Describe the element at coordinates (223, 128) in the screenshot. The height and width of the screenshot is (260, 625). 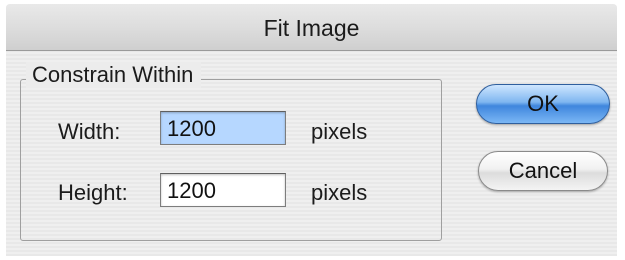
I see `width-input: 1200` at that location.